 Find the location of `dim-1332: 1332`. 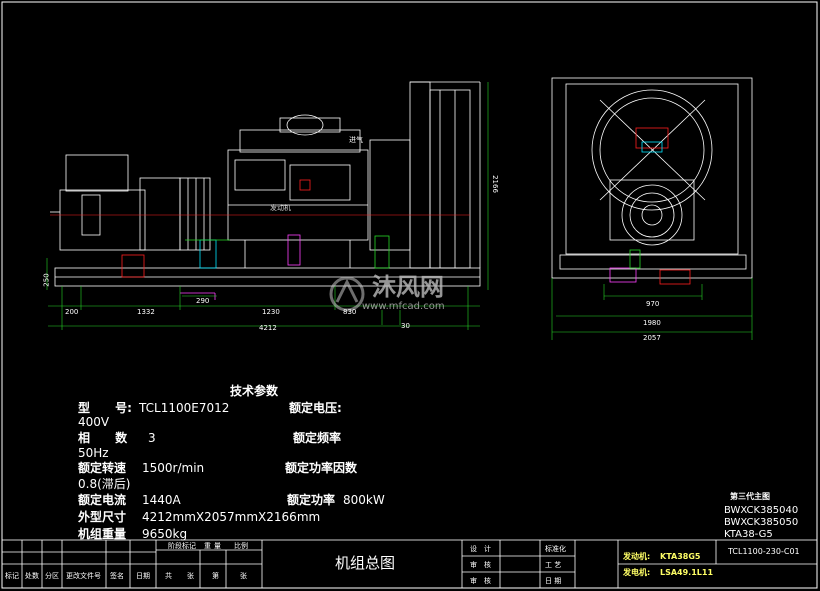

dim-1332: 1332 is located at coordinates (146, 312).